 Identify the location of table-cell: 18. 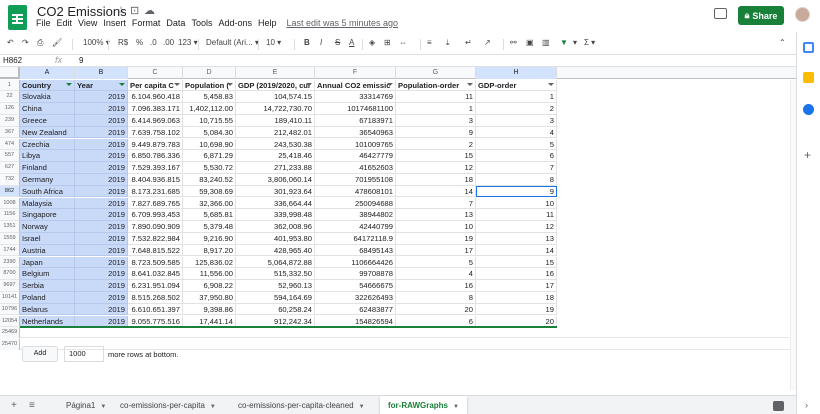
(516, 297).